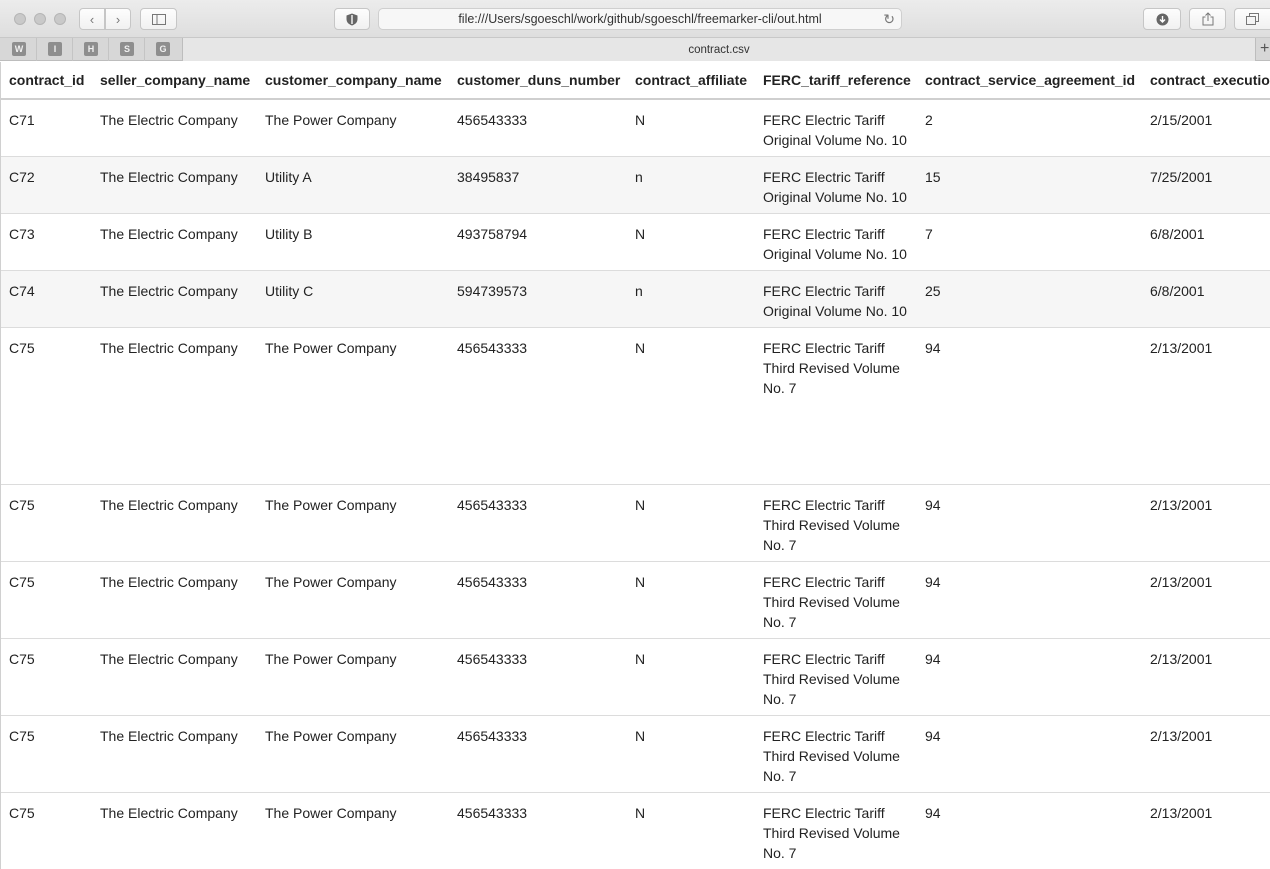  I want to click on favorite-g: G, so click(163, 49).